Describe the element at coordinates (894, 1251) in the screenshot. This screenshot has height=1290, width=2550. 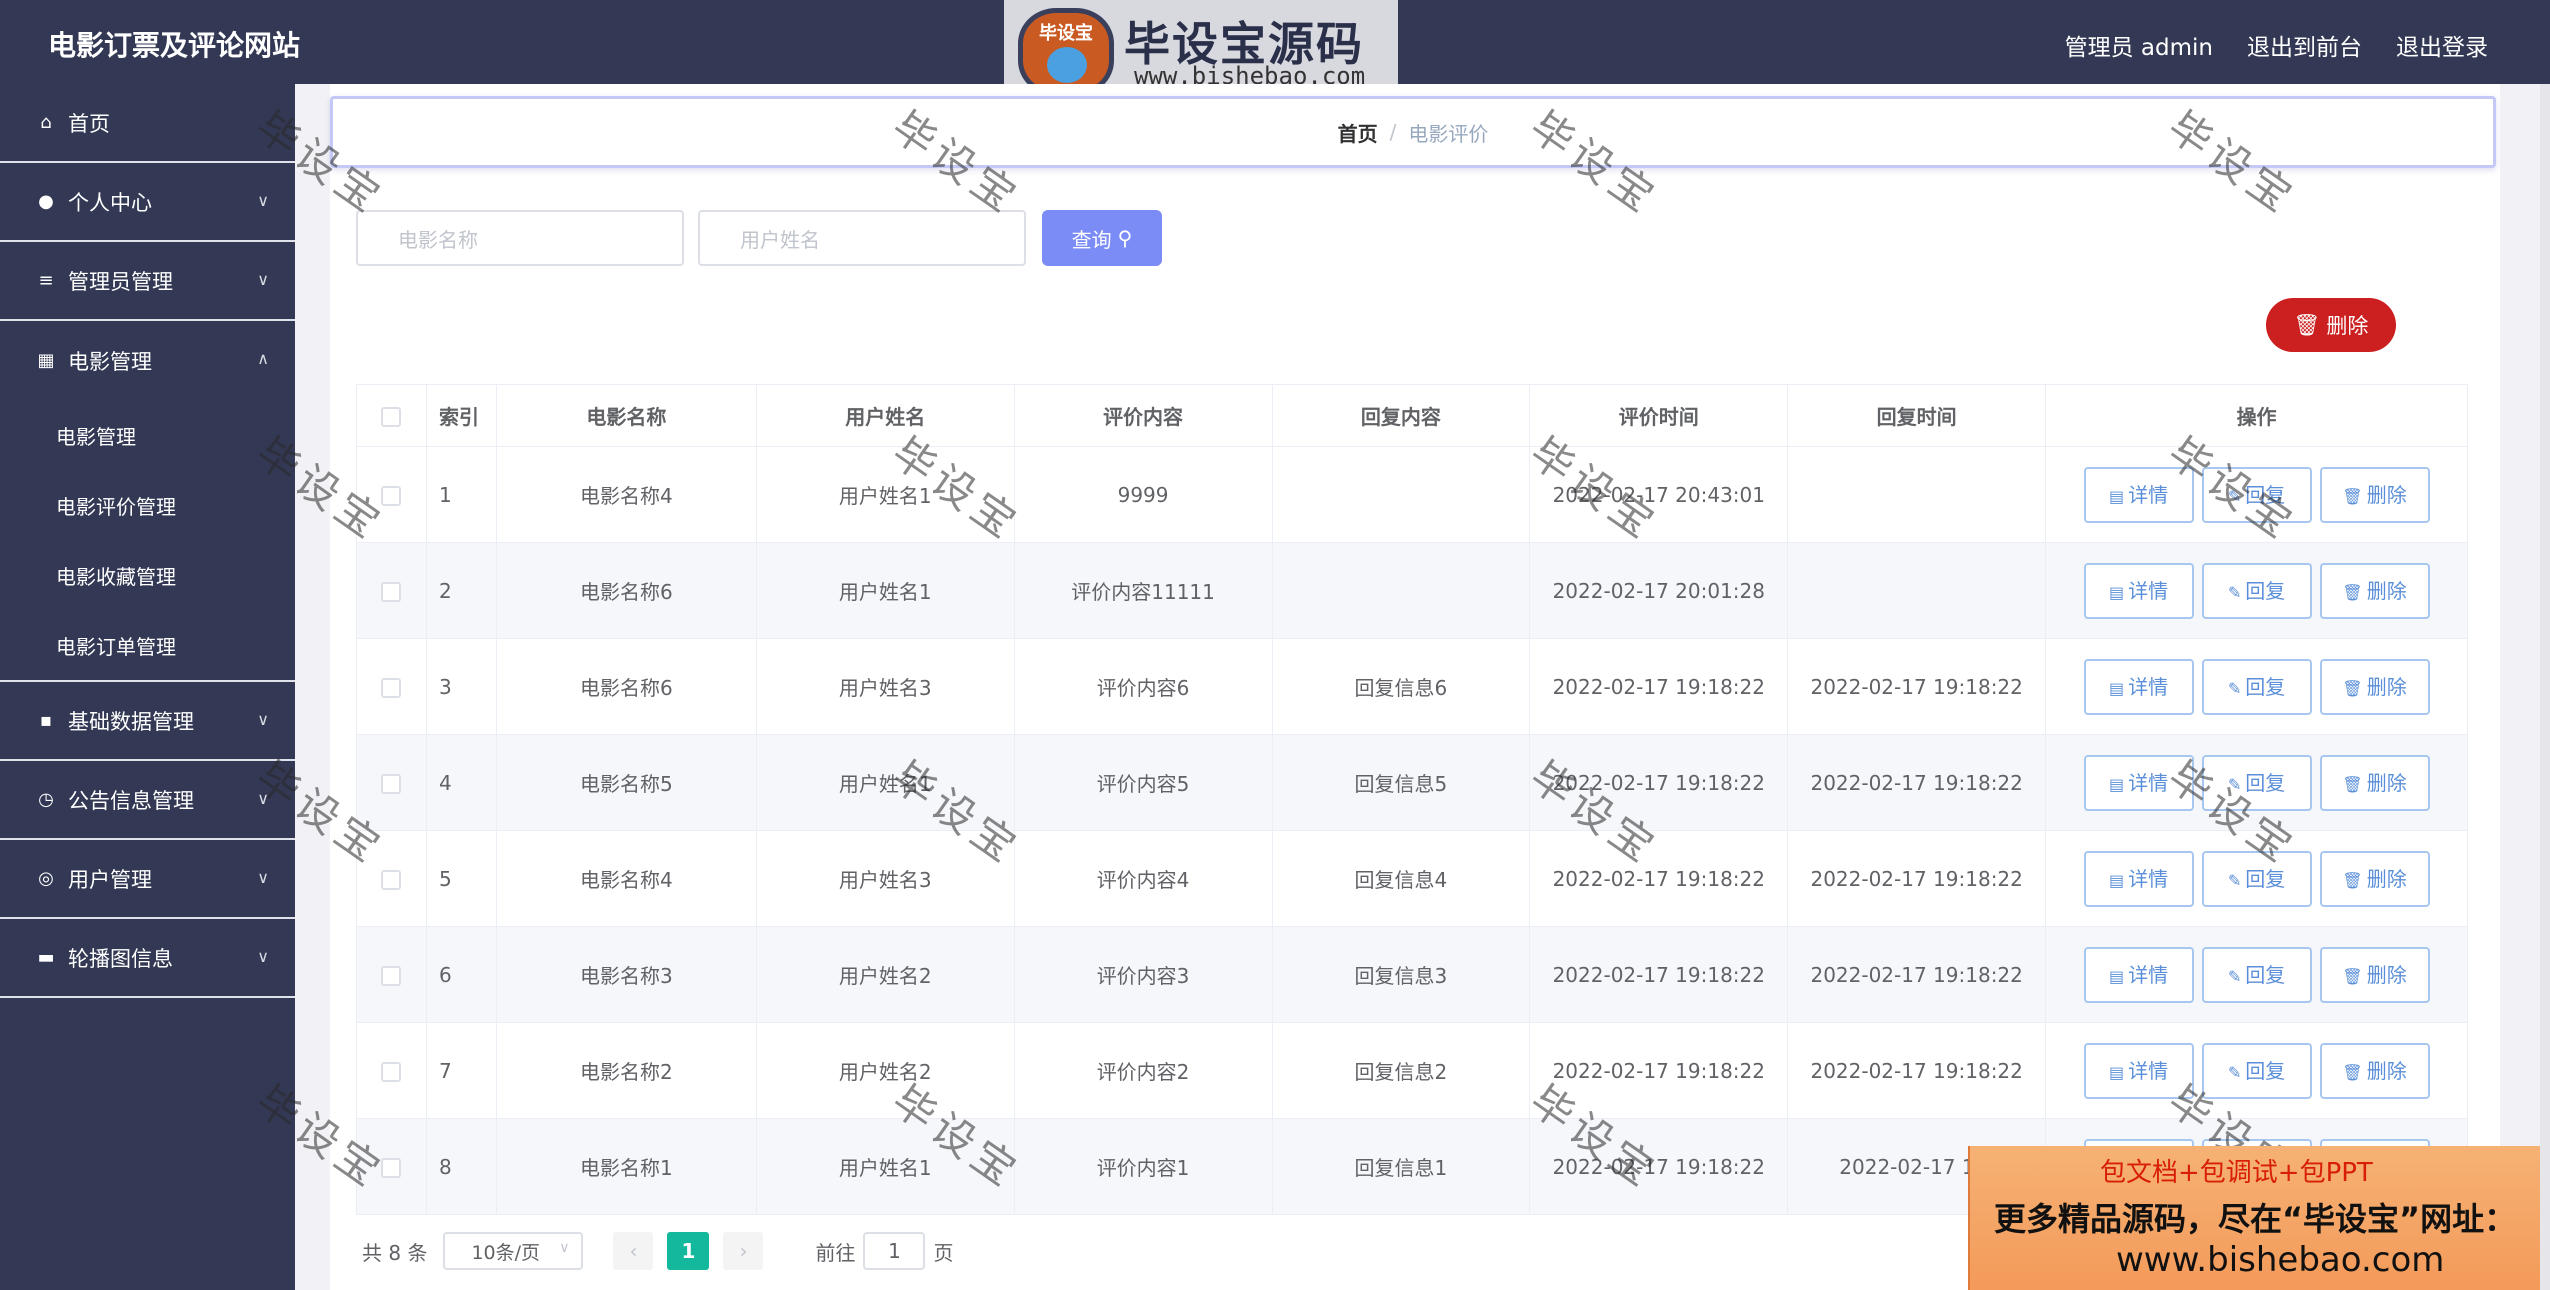
I see `goto-page-input: 1` at that location.